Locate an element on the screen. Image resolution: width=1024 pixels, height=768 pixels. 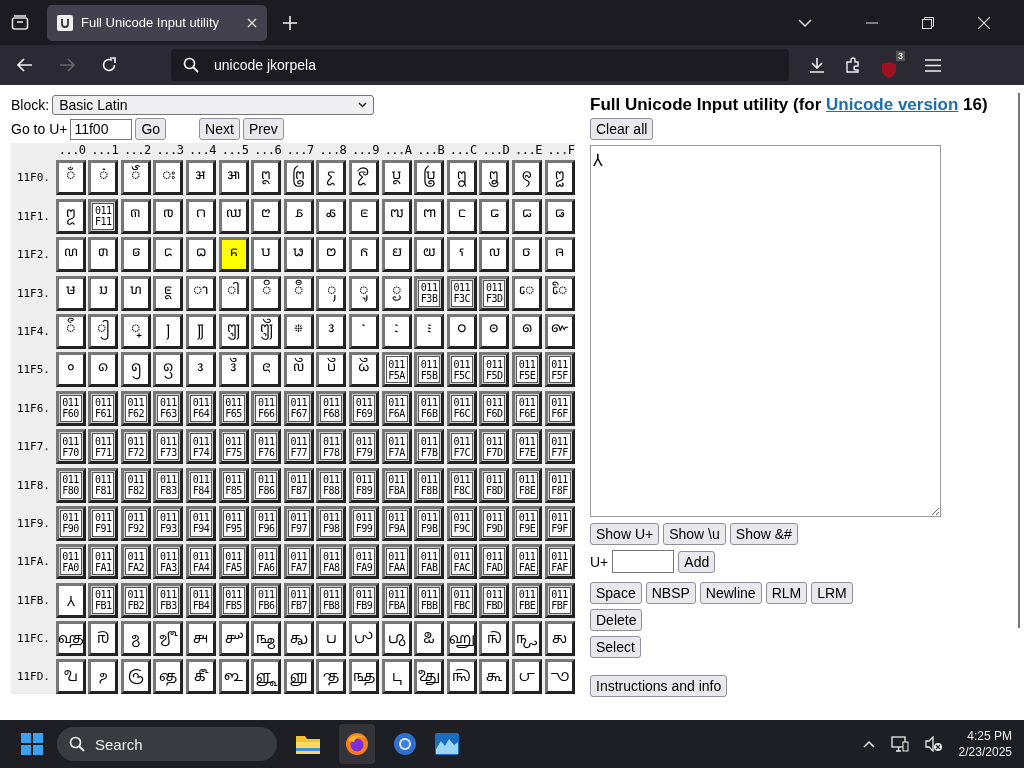
show-format-button: Show &# is located at coordinates (763, 534).